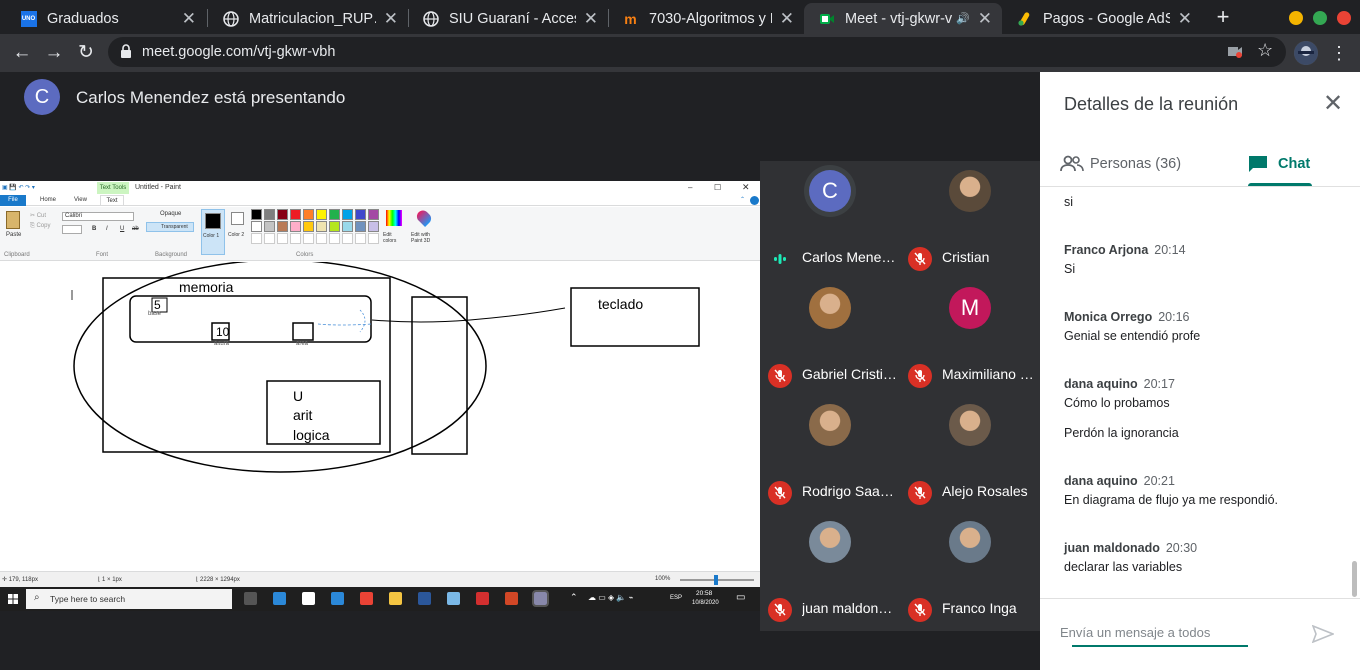 The width and height of the screenshot is (1360, 670). What do you see at coordinates (22, 53) in the screenshot?
I see `back-button: ←` at bounding box center [22, 53].